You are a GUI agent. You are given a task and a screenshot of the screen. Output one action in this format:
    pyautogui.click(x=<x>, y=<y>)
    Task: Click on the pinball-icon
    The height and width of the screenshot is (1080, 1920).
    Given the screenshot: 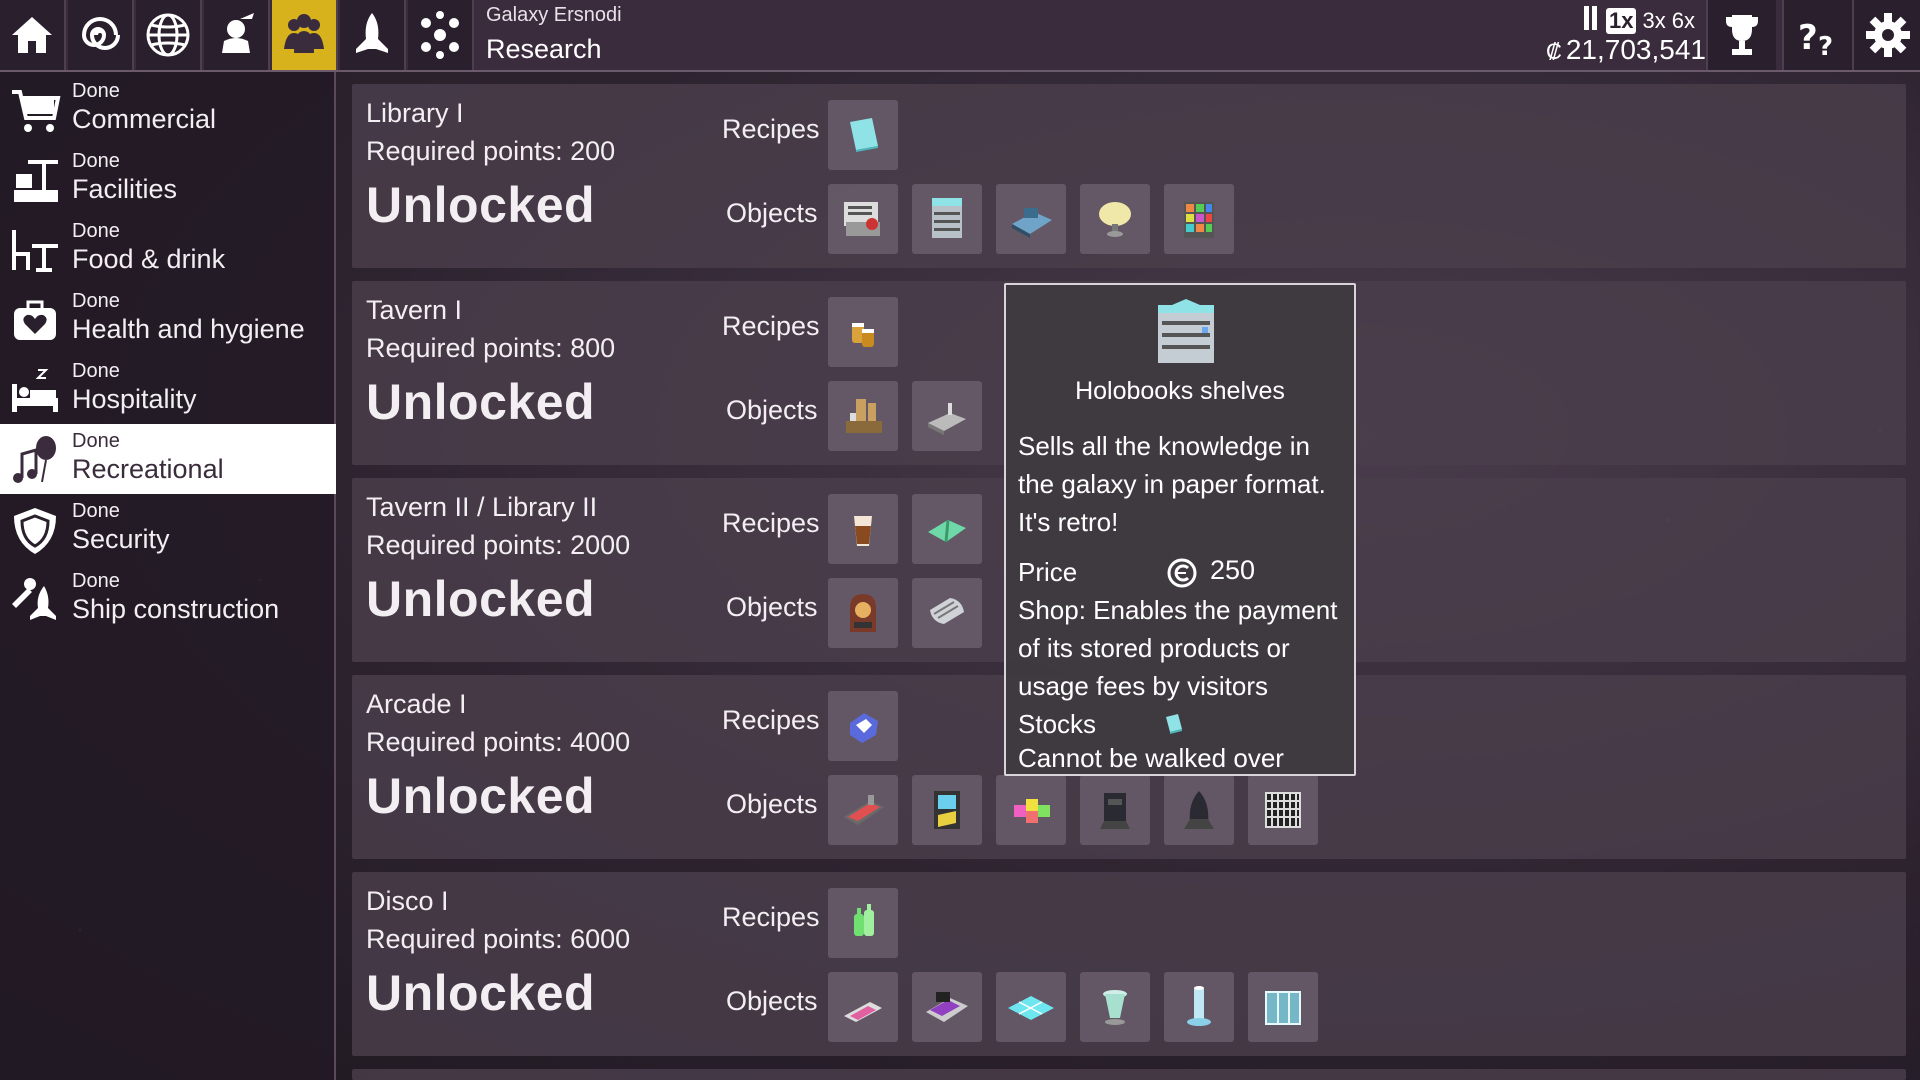 What is the action you would take?
    pyautogui.click(x=863, y=810)
    